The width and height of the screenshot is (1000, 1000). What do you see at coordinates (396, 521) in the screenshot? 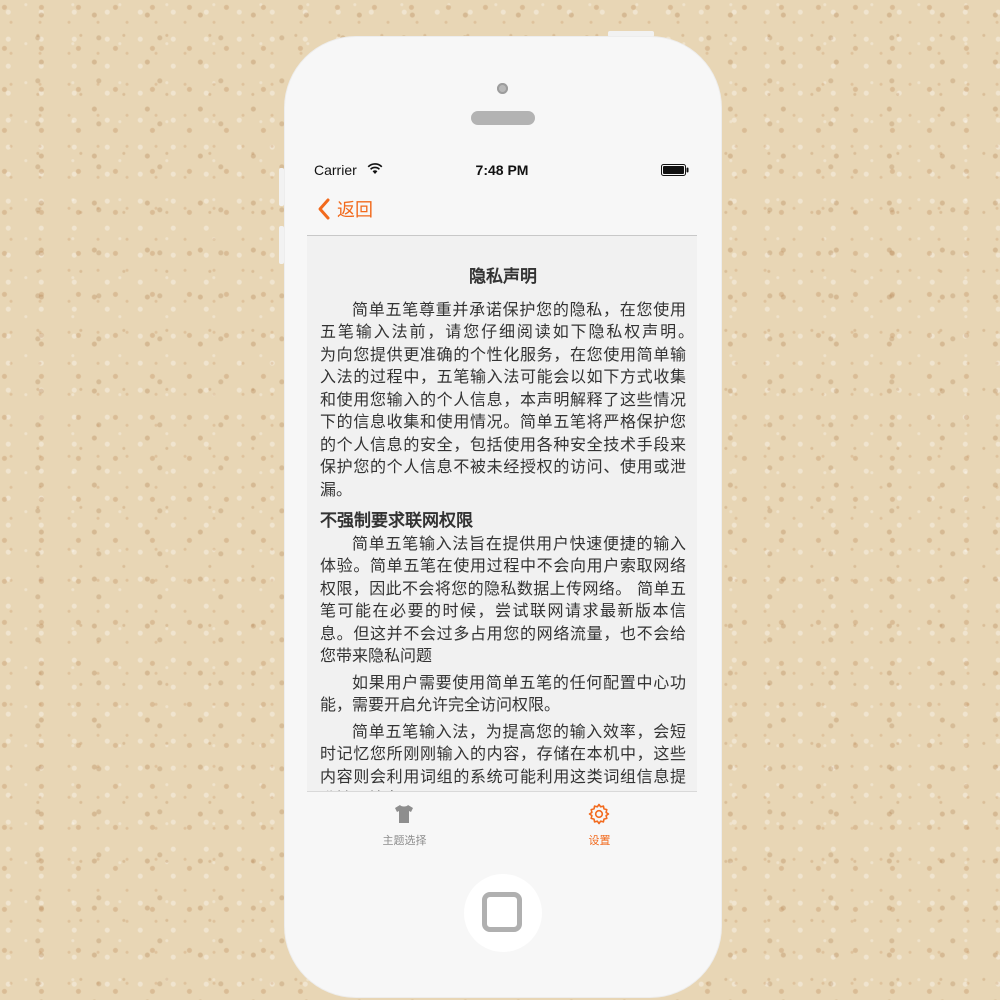
I see `section-heading: 不强制要求联网权限` at bounding box center [396, 521].